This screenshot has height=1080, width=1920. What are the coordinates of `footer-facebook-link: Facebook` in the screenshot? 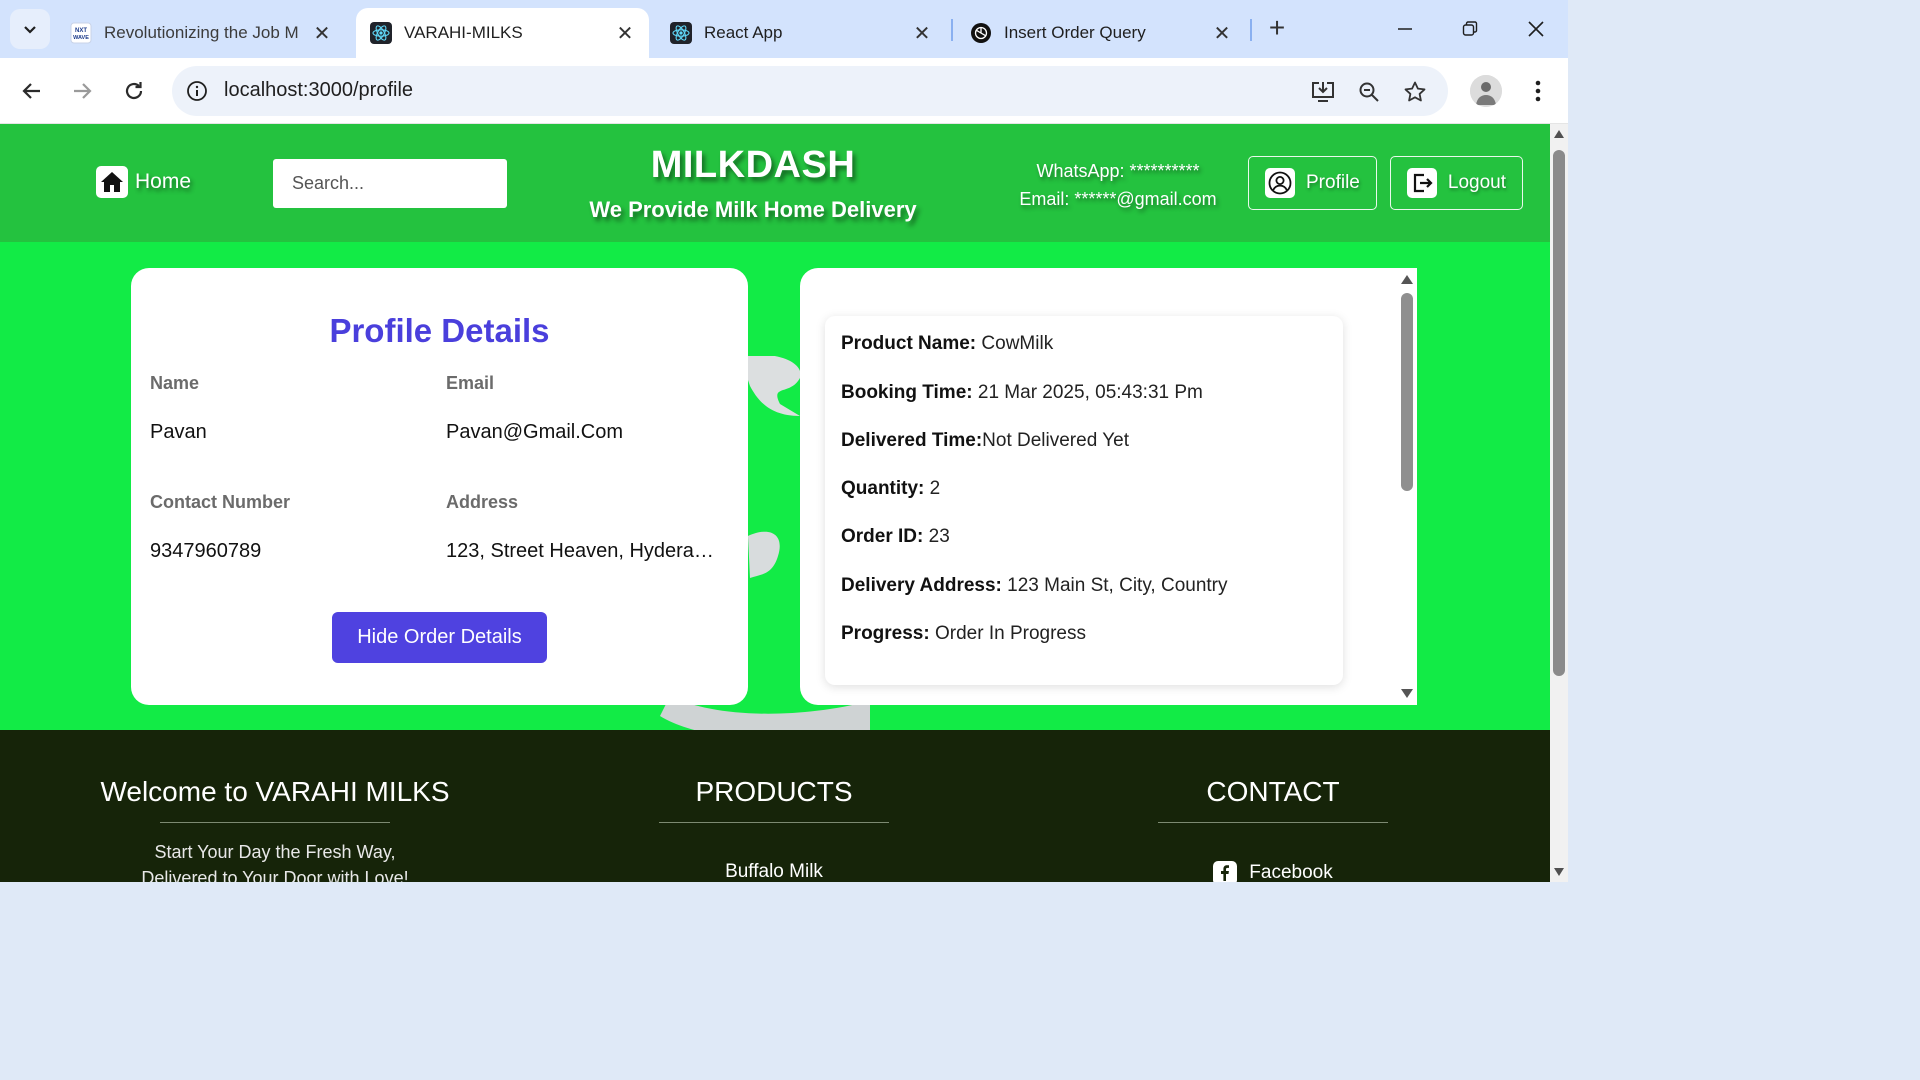 It's located at (1273, 871).